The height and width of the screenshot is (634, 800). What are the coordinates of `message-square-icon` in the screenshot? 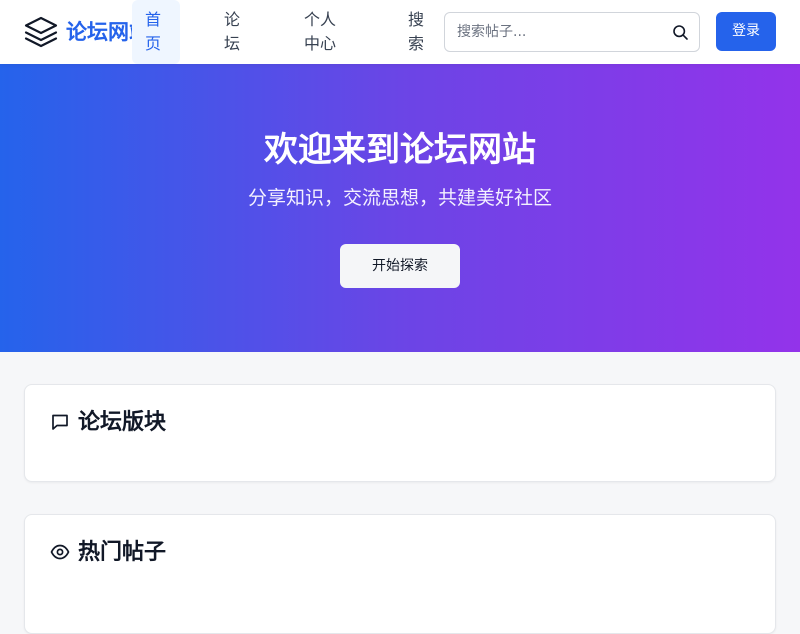 It's located at (60, 422).